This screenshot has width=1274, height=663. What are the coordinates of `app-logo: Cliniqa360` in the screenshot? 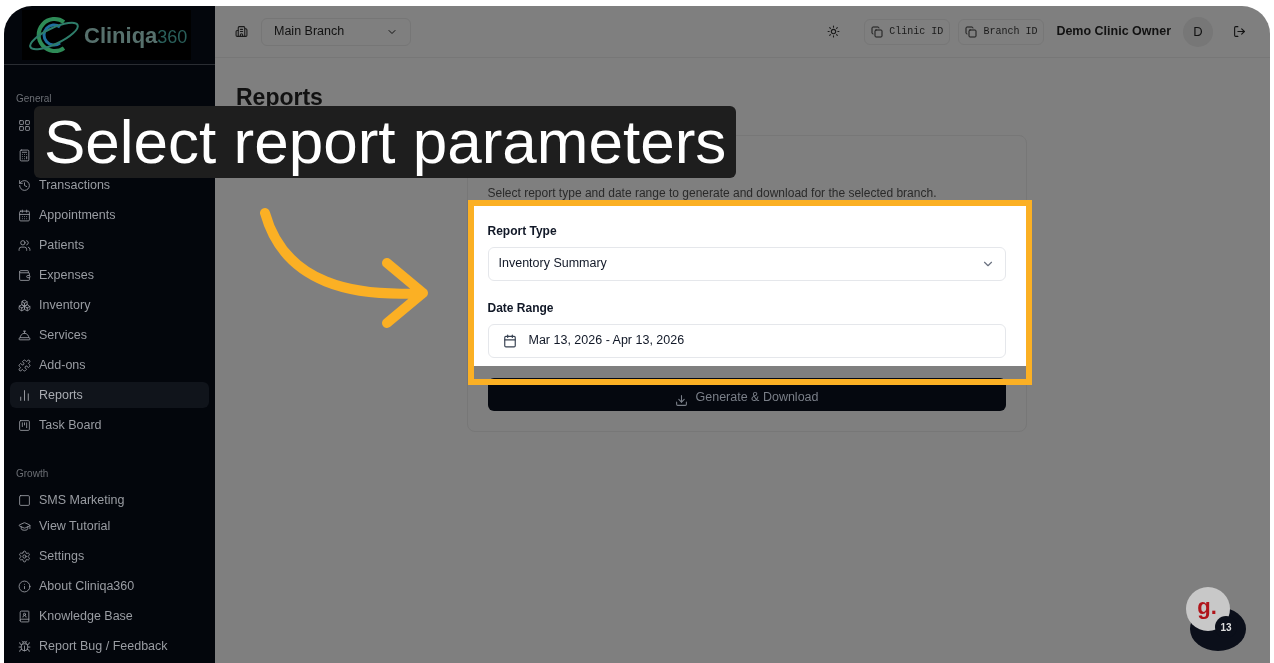 It's located at (107, 35).